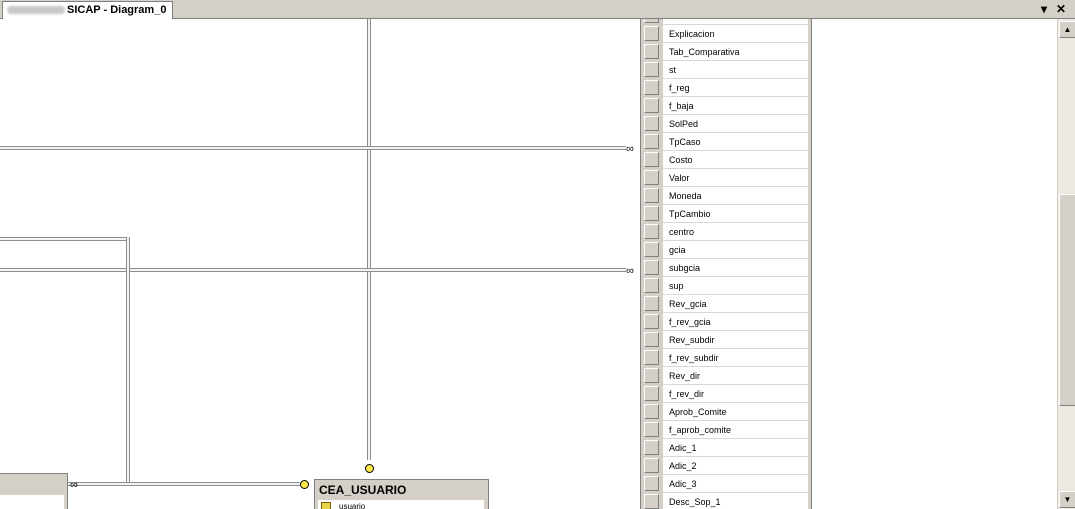 Image resolution: width=1075 pixels, height=509 pixels. I want to click on scrollbar-thumb, so click(1067, 300).